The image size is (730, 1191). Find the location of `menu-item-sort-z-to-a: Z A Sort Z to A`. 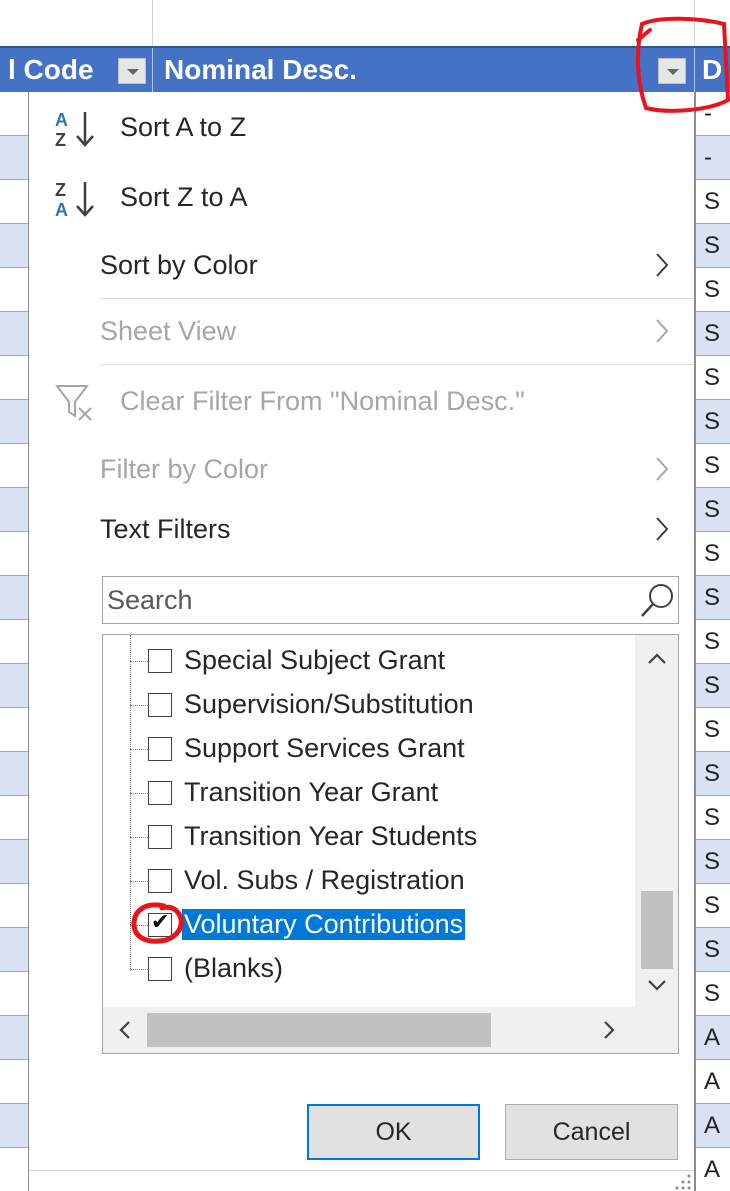

menu-item-sort-z-to-a: Z A Sort Z to A is located at coordinates (361, 199).